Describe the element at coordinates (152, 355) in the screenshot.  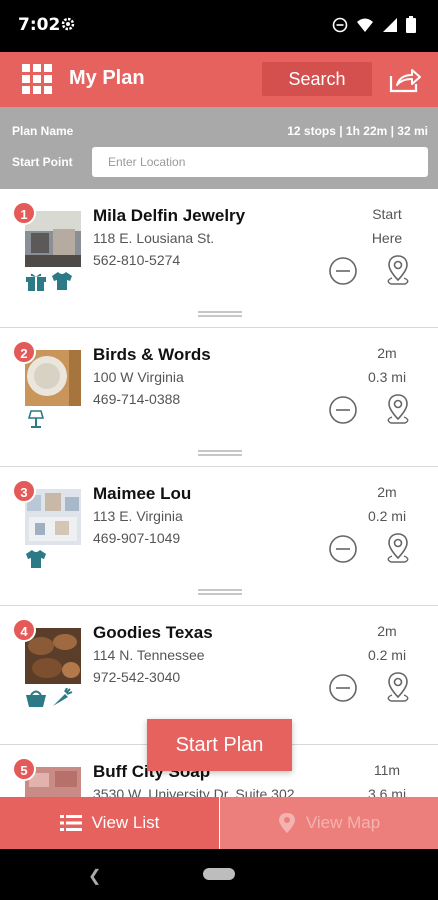
I see `stop-name: Birds & Words` at that location.